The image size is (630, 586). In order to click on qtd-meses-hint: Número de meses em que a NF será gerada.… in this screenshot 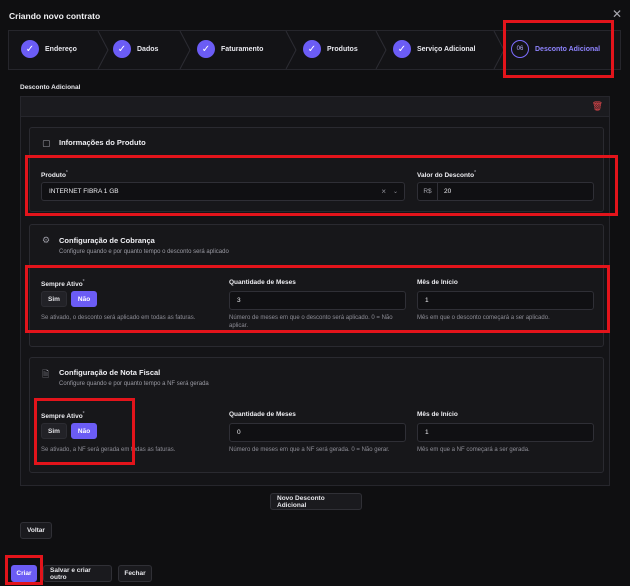, I will do `click(309, 450)`.